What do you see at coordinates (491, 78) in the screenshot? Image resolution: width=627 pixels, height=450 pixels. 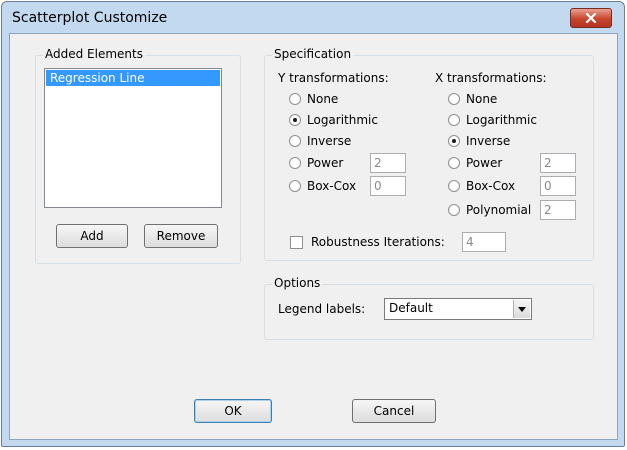 I see `x-transformations-heading: X transformations:` at bounding box center [491, 78].